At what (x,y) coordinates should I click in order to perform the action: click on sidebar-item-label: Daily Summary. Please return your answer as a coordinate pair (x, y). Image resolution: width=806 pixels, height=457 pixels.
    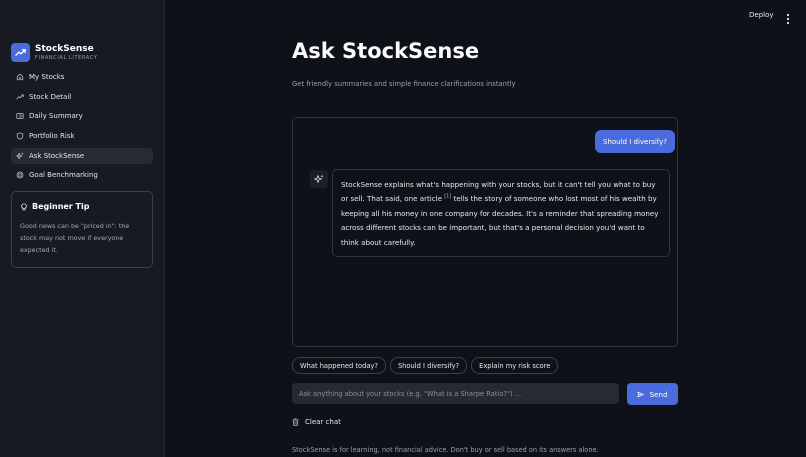
    Looking at the image, I should click on (56, 116).